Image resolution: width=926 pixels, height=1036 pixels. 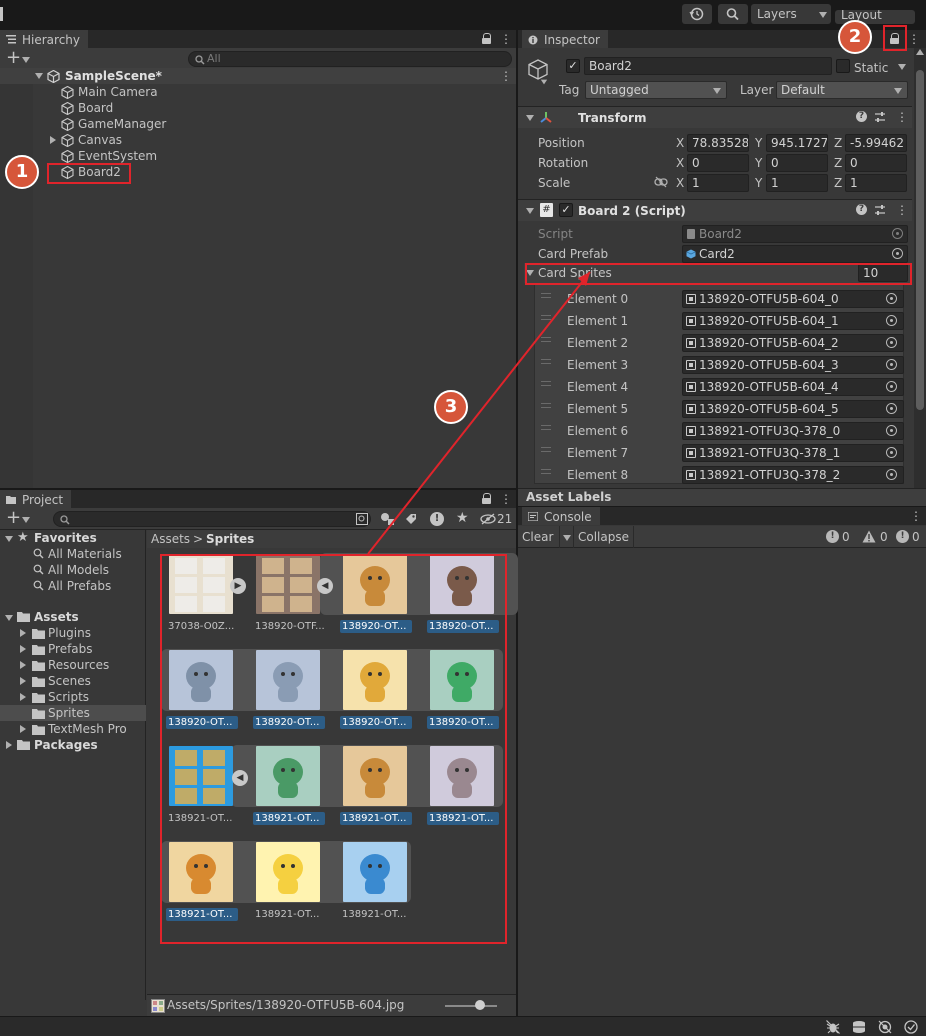 I want to click on card-prefab-field: Card2, so click(x=795, y=254).